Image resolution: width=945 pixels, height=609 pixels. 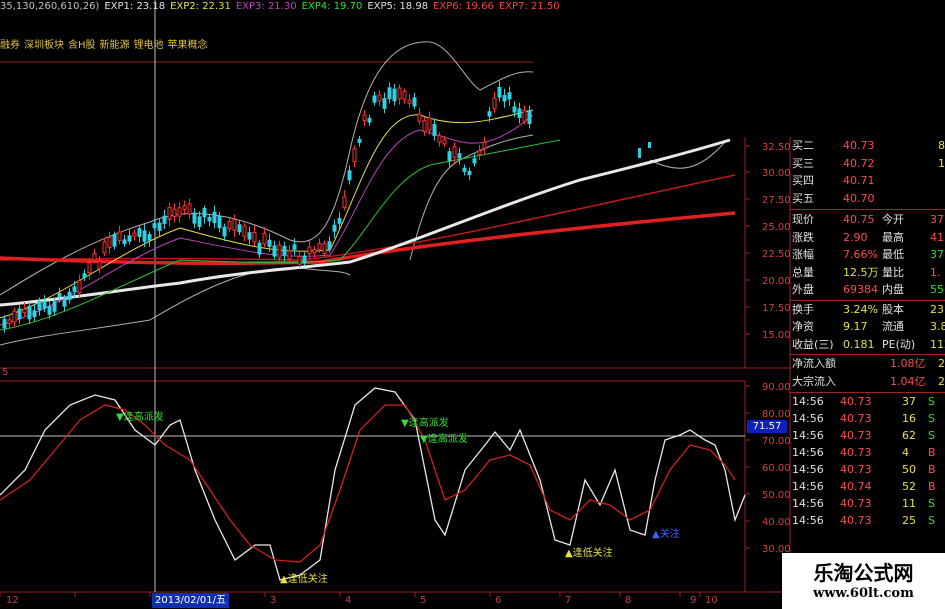 What do you see at coordinates (937, 289) in the screenshot?
I see `stat-value: 551` at bounding box center [937, 289].